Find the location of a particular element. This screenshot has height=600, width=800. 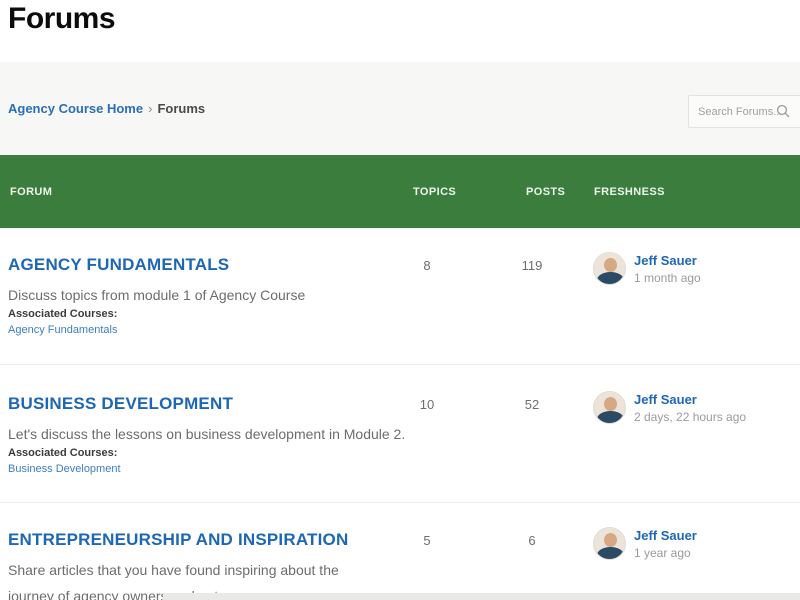

topics-count: 10 is located at coordinates (427, 404).